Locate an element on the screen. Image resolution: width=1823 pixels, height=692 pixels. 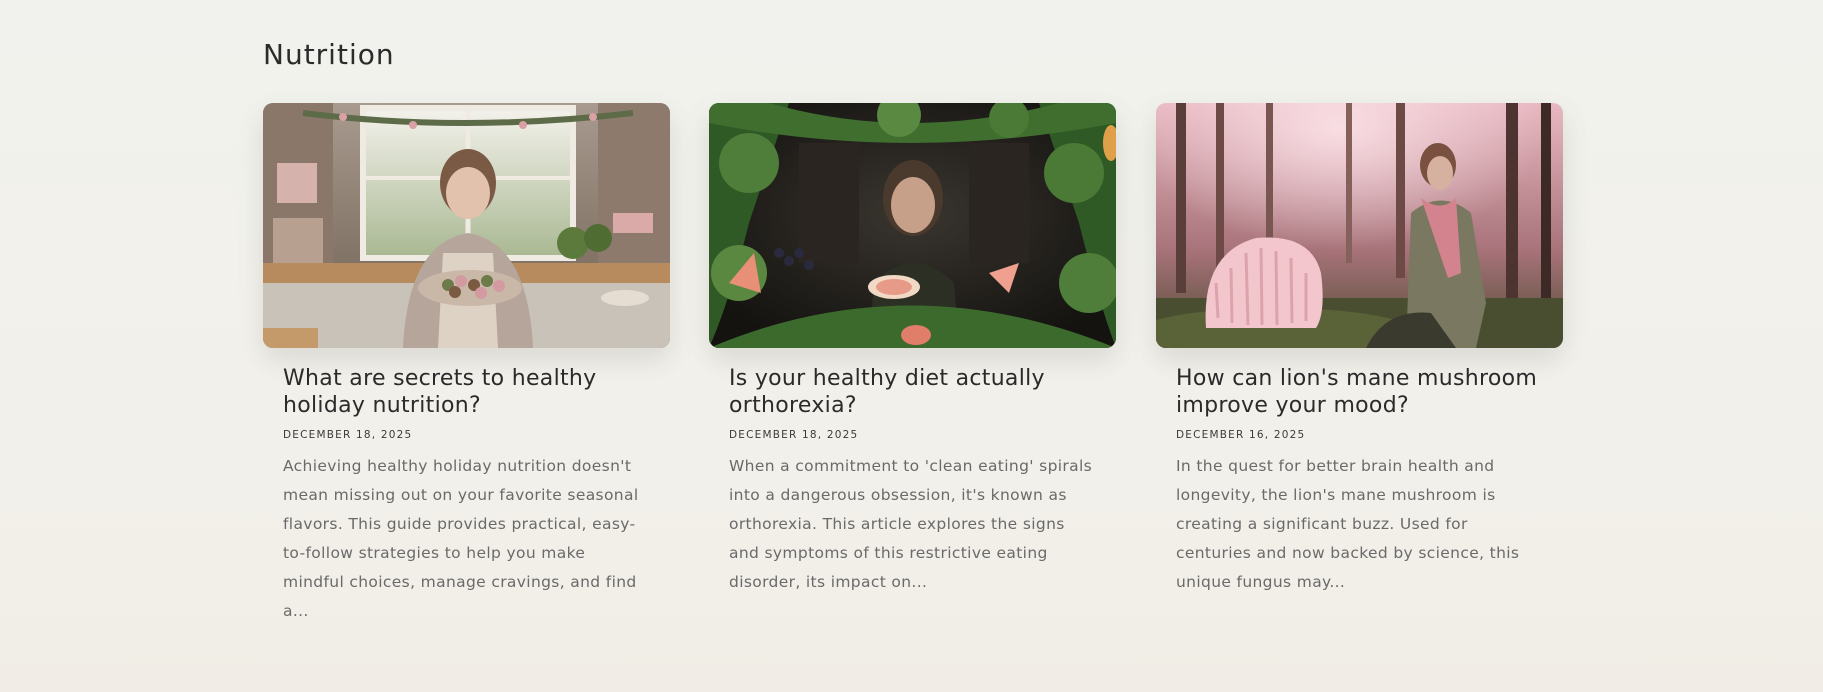
article-image-kale-frame is located at coordinates (912, 225).